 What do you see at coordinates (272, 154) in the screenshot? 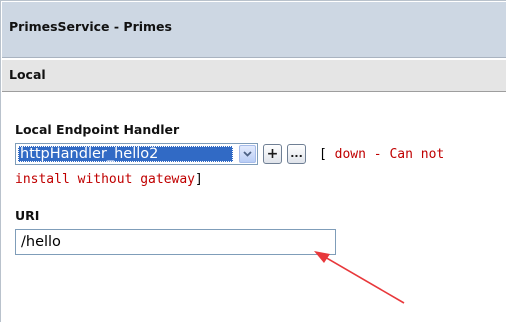
I see `add-handler-button: +` at bounding box center [272, 154].